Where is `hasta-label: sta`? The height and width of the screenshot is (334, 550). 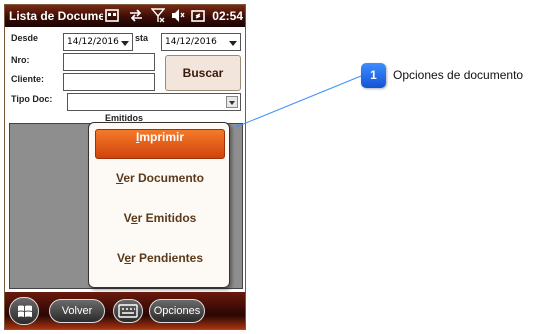 hasta-label: sta is located at coordinates (142, 38).